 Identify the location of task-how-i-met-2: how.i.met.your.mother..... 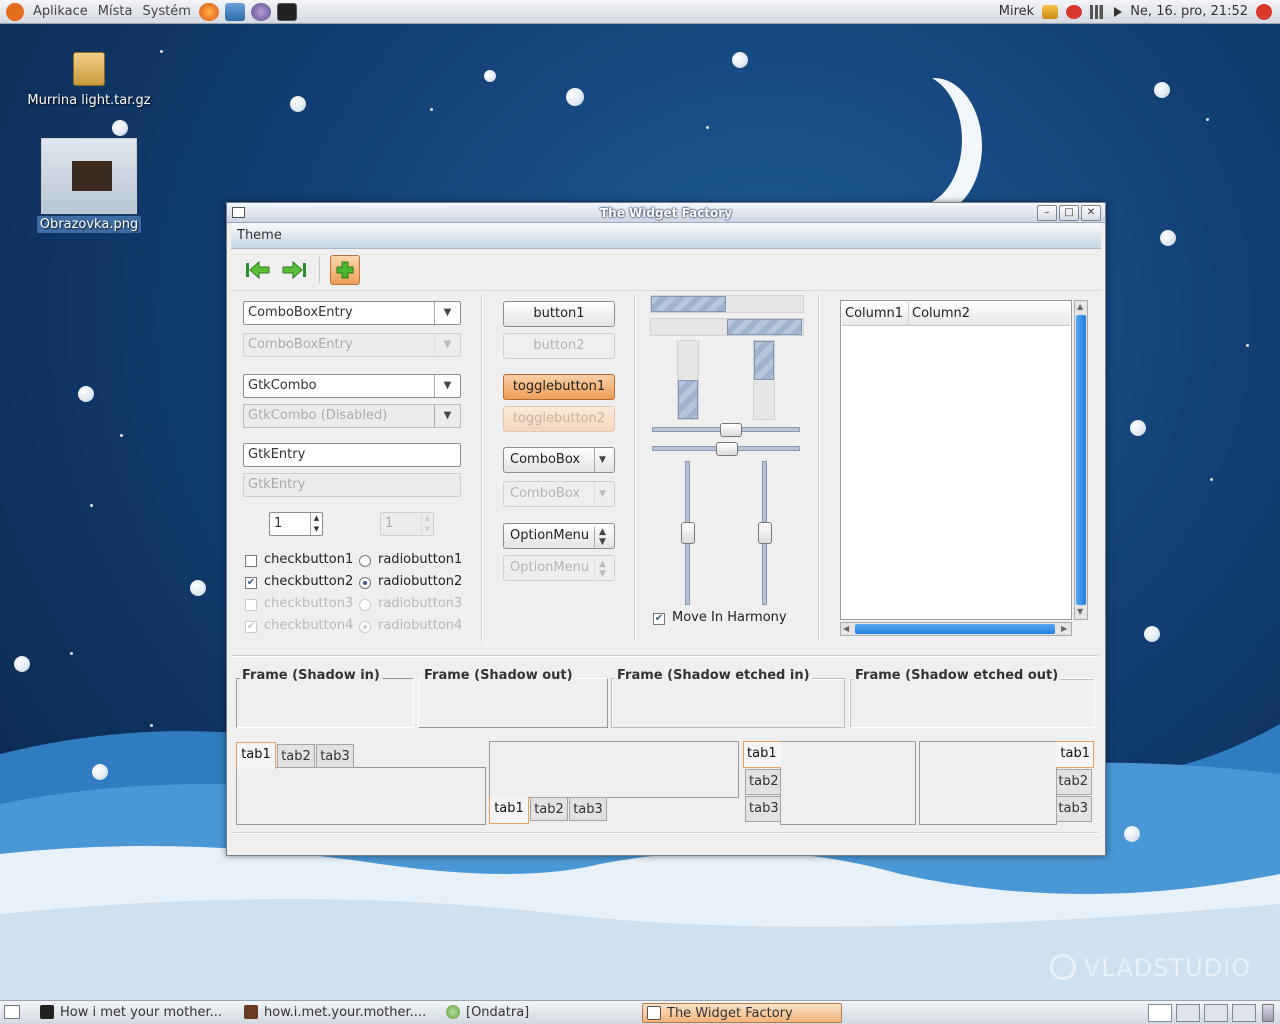
(338, 1013).